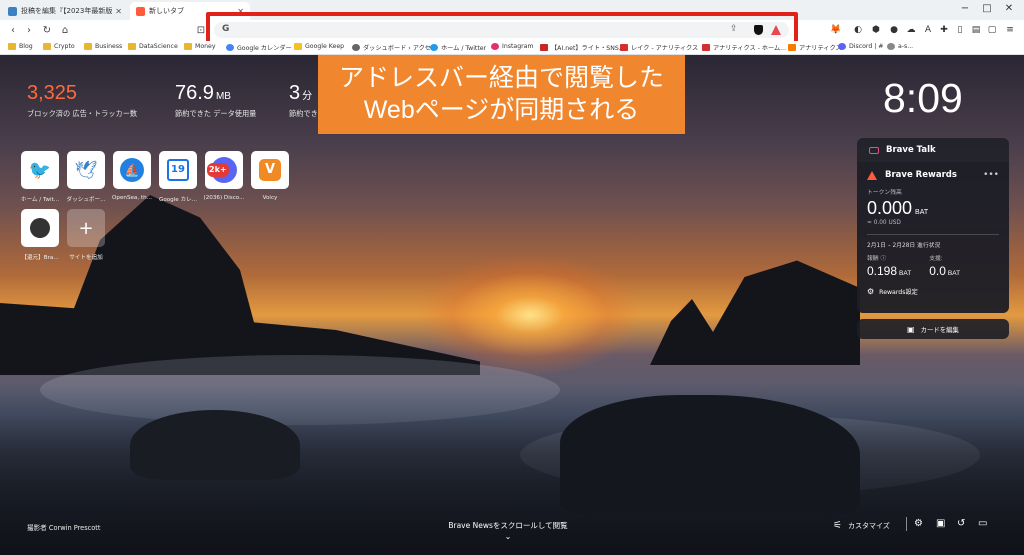 This screenshot has width=1024, height=555. What do you see at coordinates (815, 47) in the screenshot?
I see `bookmark-item: アナリティクス` at bounding box center [815, 47].